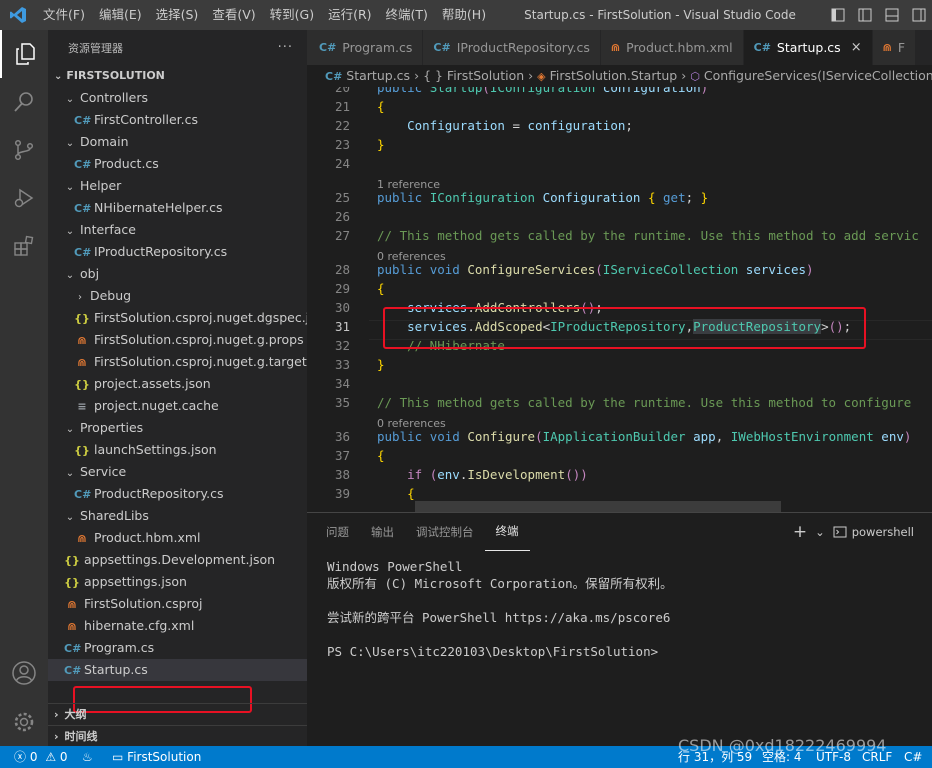  I want to click on tree-item: {} appsettings.json, so click(177, 582).